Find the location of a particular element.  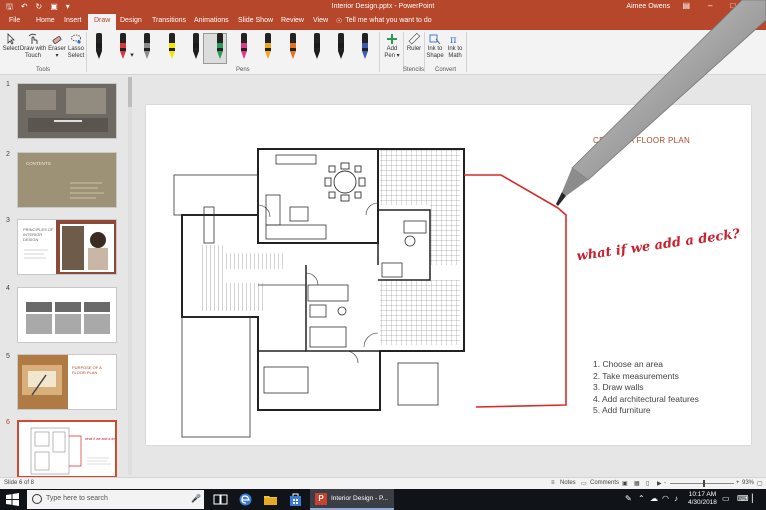

pen-workspace-icon: ✎ is located at coordinates (628, 498).